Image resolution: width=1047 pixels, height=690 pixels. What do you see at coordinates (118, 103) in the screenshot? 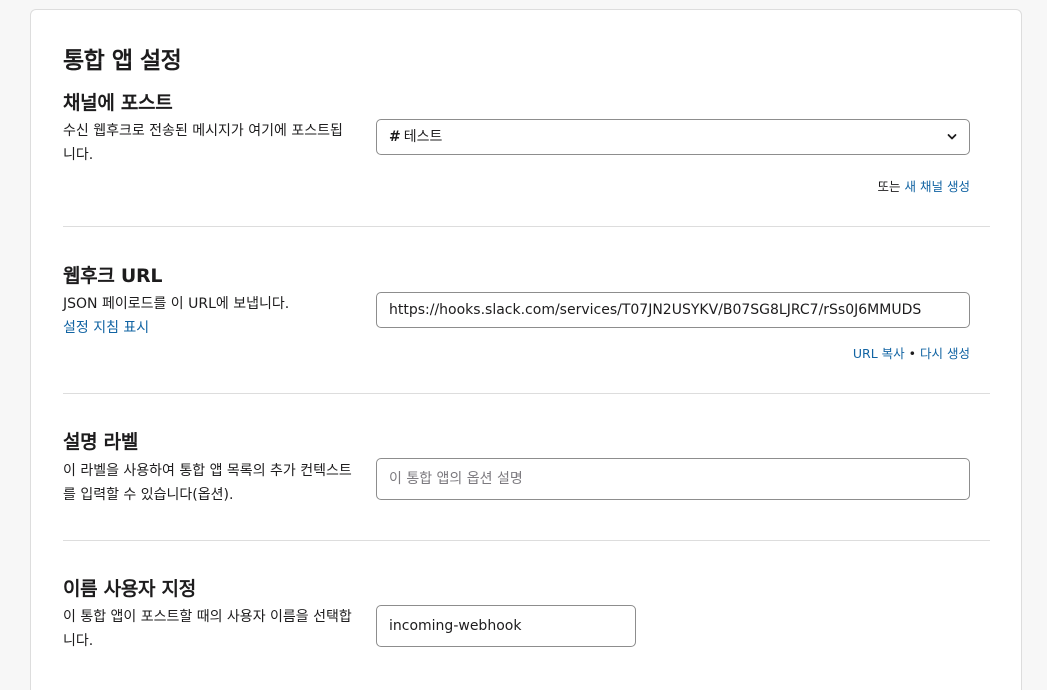
I see `channel-section-title: 채널에 포스트` at bounding box center [118, 103].